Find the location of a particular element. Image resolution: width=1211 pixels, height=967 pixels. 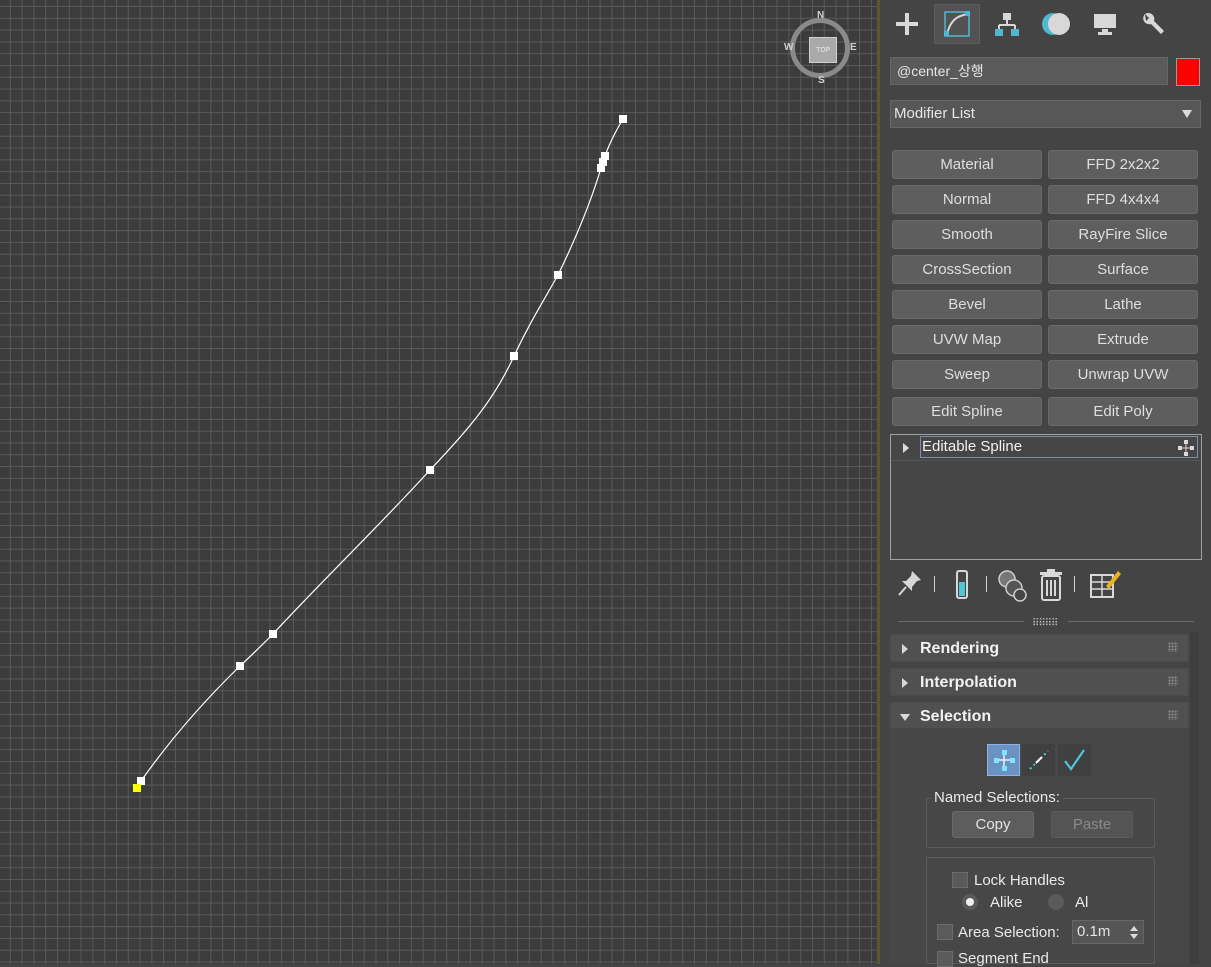

spline-icon is located at coordinates (1074, 760).